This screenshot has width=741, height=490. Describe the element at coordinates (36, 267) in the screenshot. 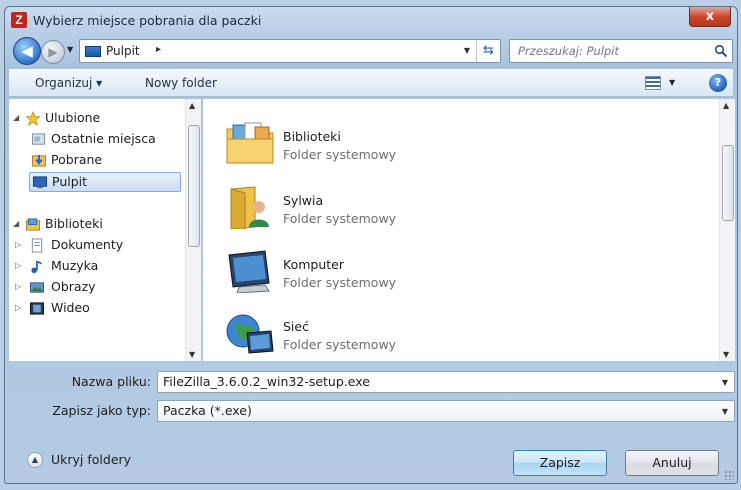

I see `music-icon` at that location.